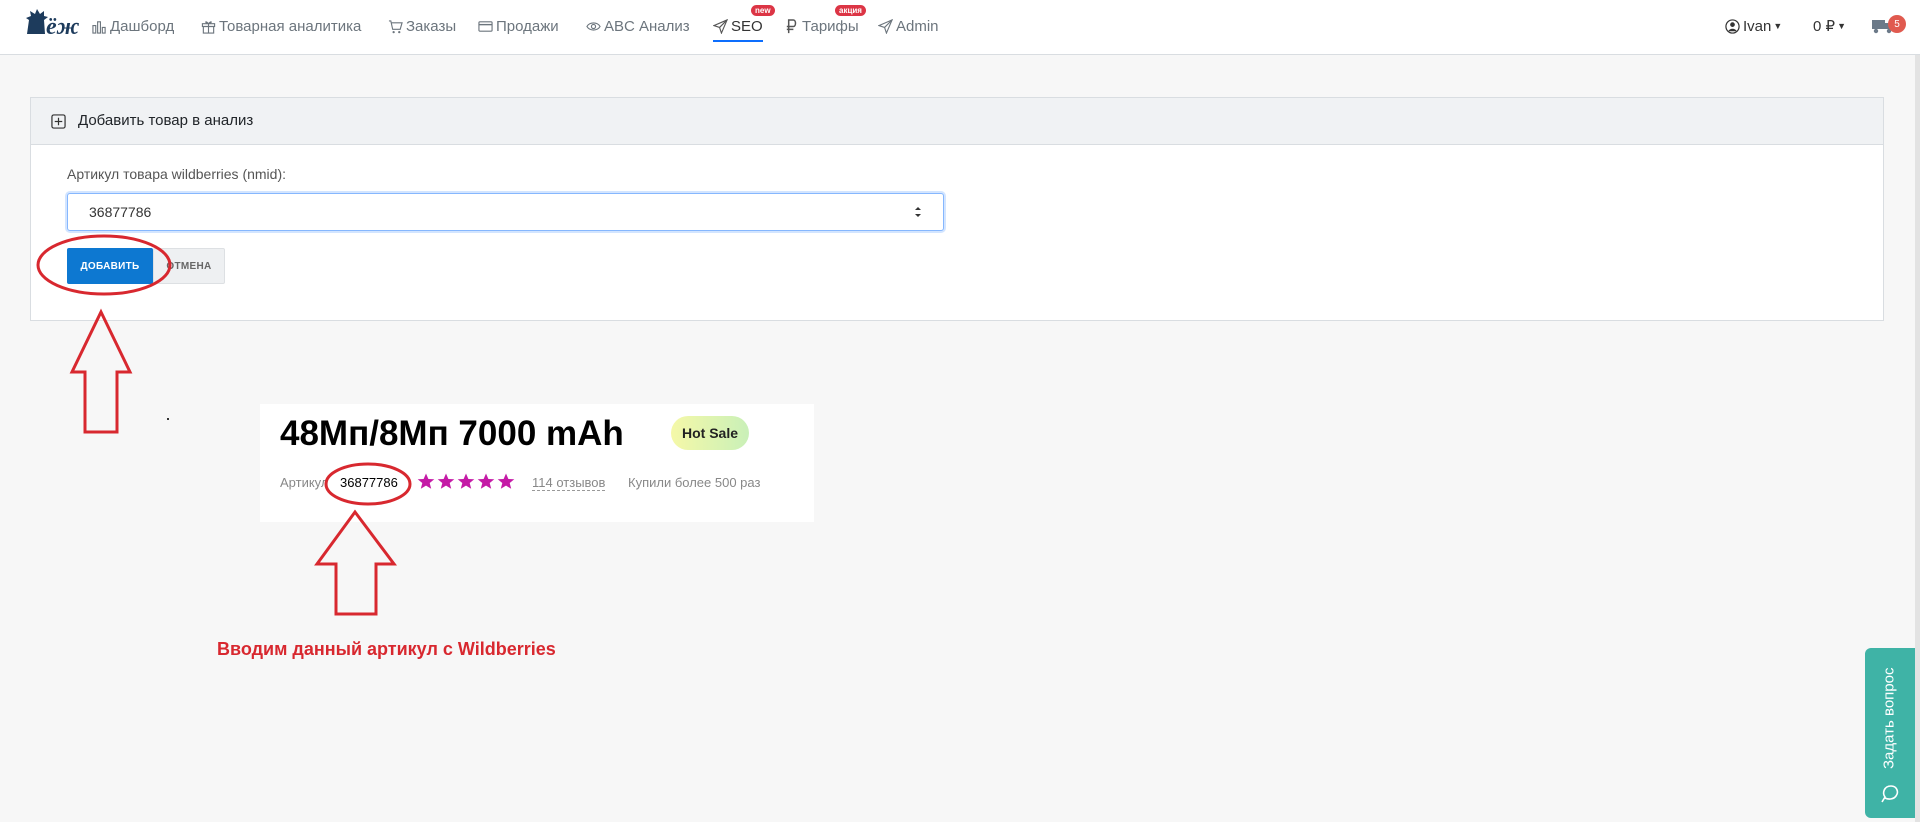 Image resolution: width=1920 pixels, height=822 pixels. Describe the element at coordinates (1732, 26) in the screenshot. I see `user-icon` at that location.